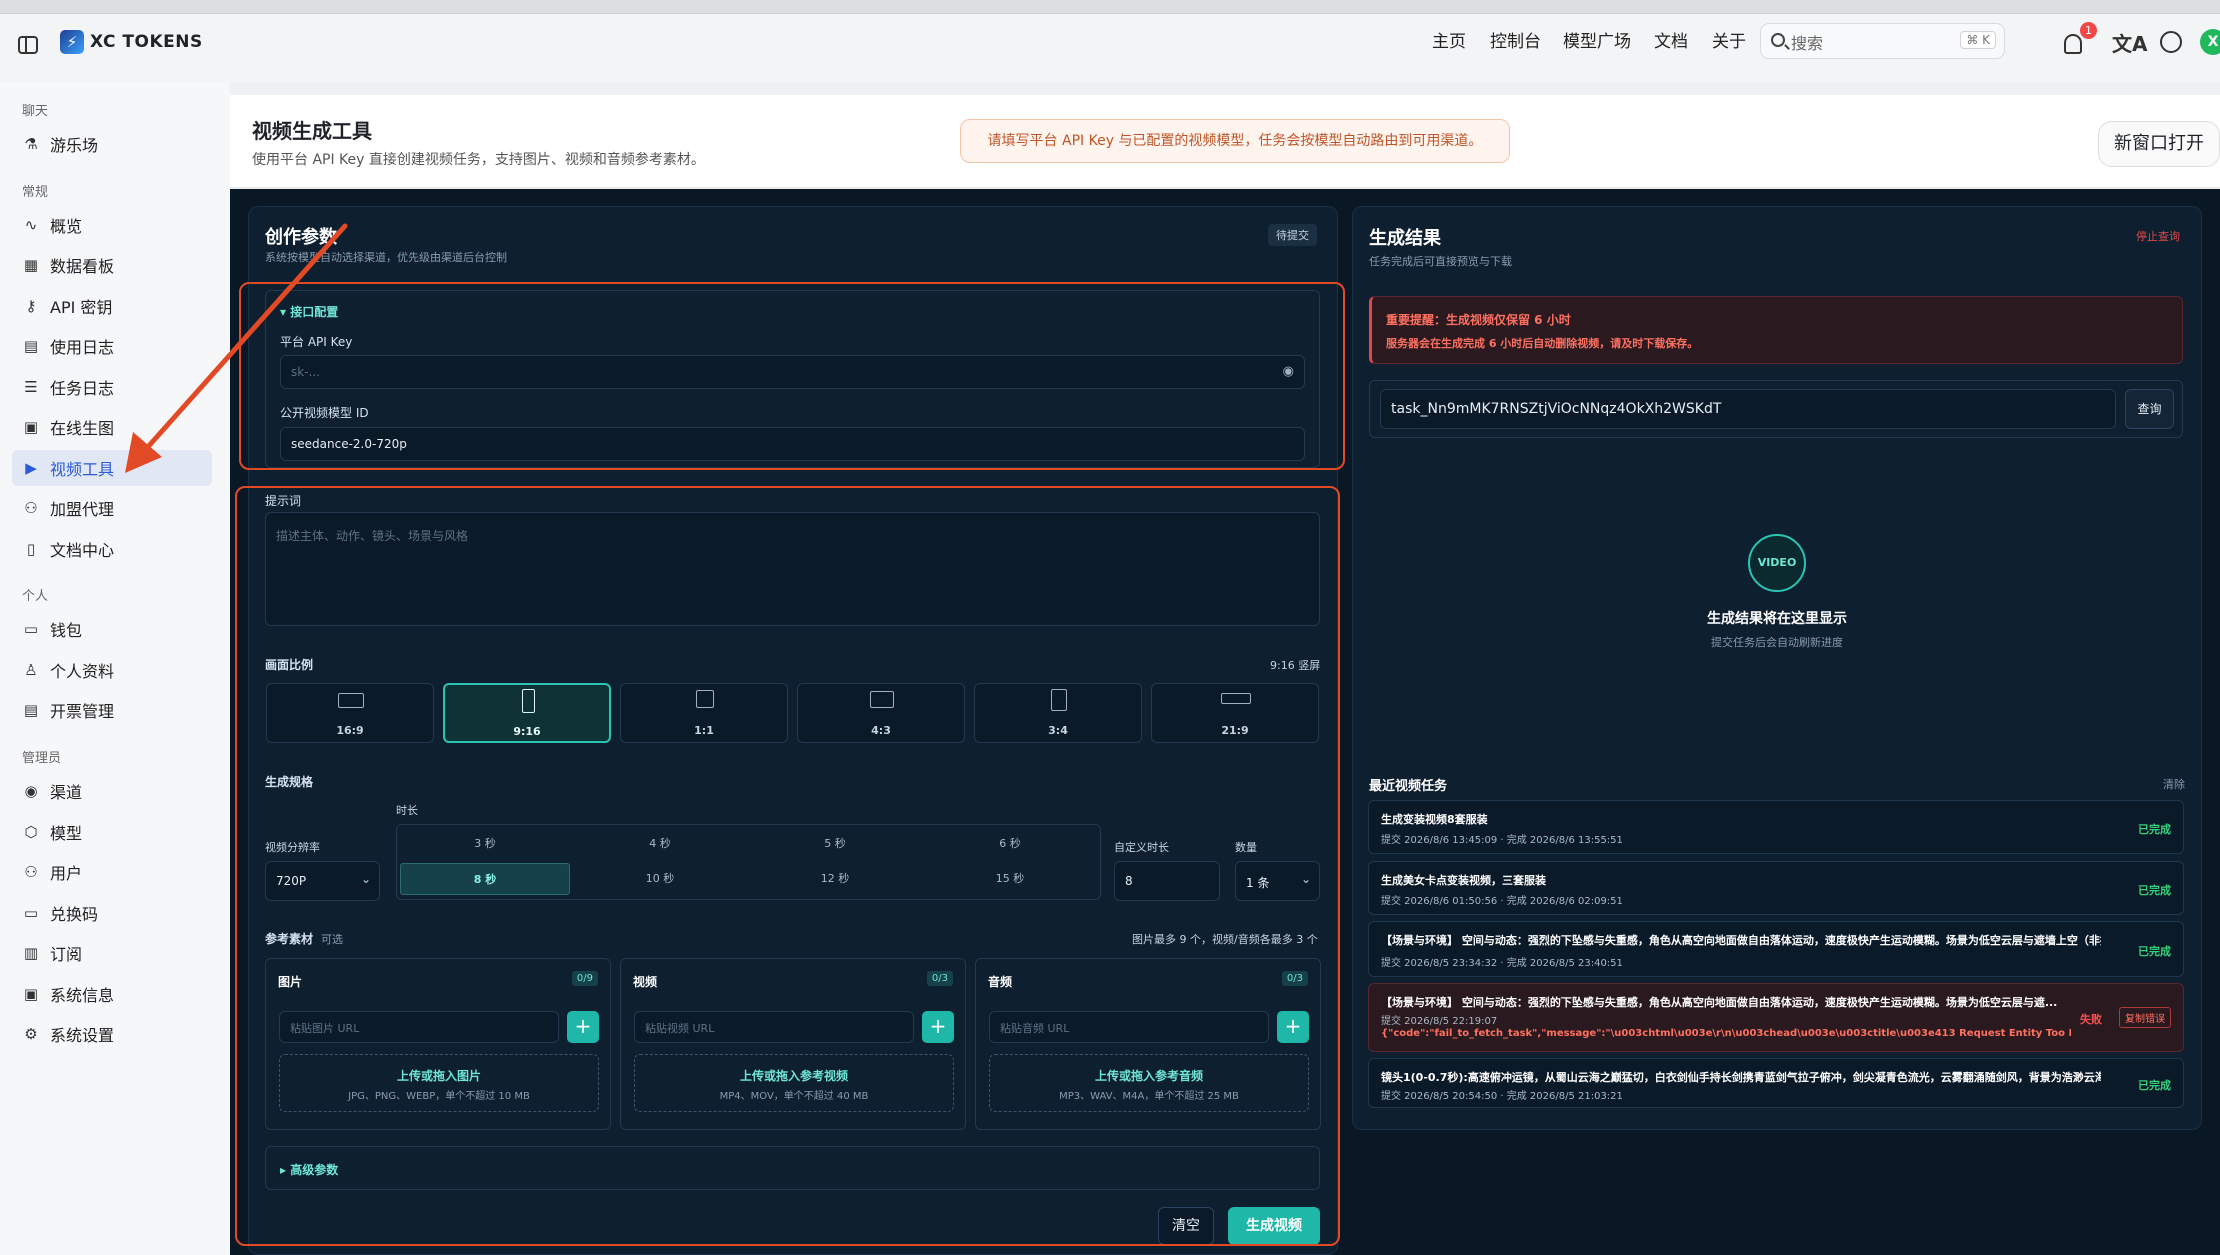 This screenshot has width=2220, height=1255. I want to click on annotation-arrow-line, so click(241, 342).